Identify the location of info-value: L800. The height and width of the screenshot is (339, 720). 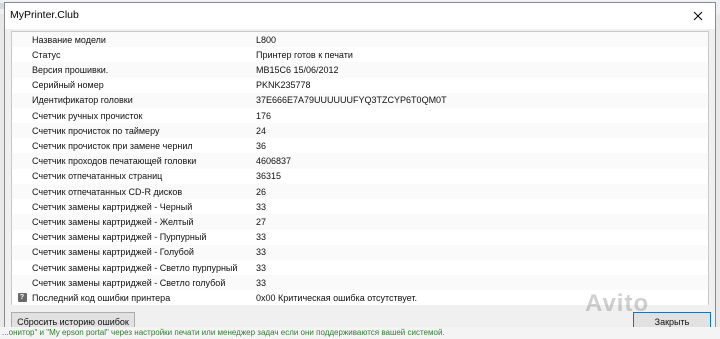
(266, 39).